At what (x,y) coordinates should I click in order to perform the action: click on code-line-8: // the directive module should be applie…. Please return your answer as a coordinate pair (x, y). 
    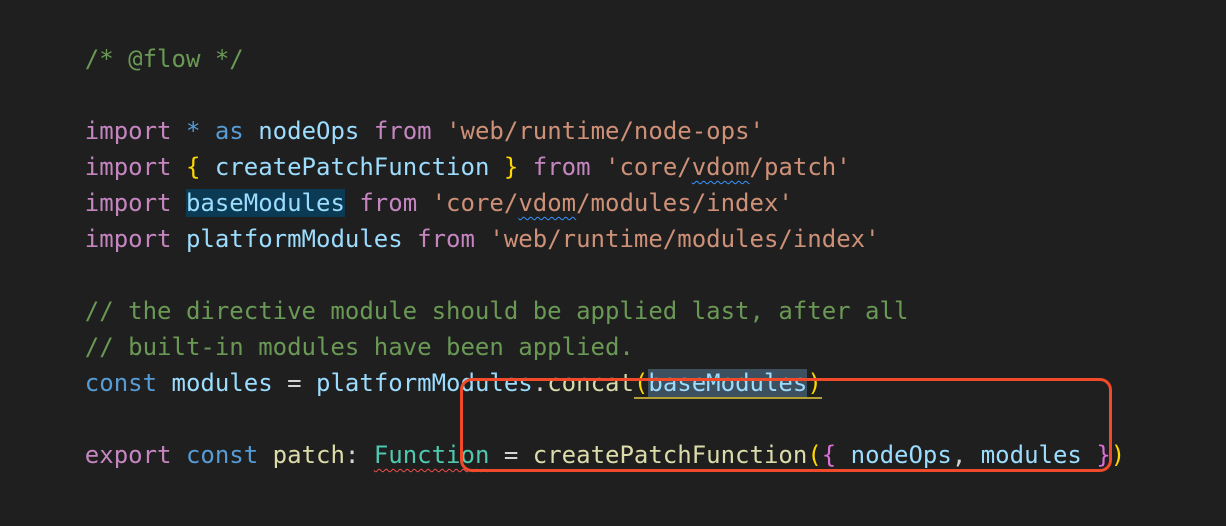
    Looking at the image, I should click on (468, 291).